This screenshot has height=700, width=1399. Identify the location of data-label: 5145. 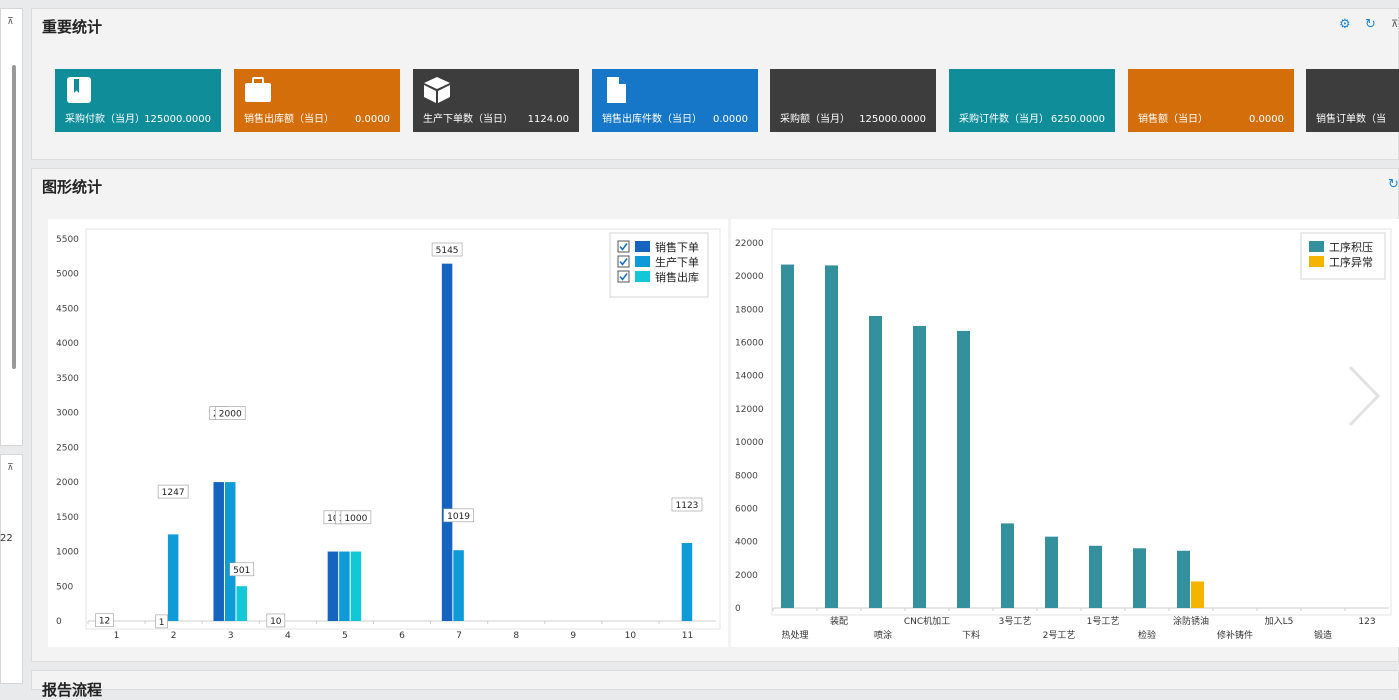
(447, 251).